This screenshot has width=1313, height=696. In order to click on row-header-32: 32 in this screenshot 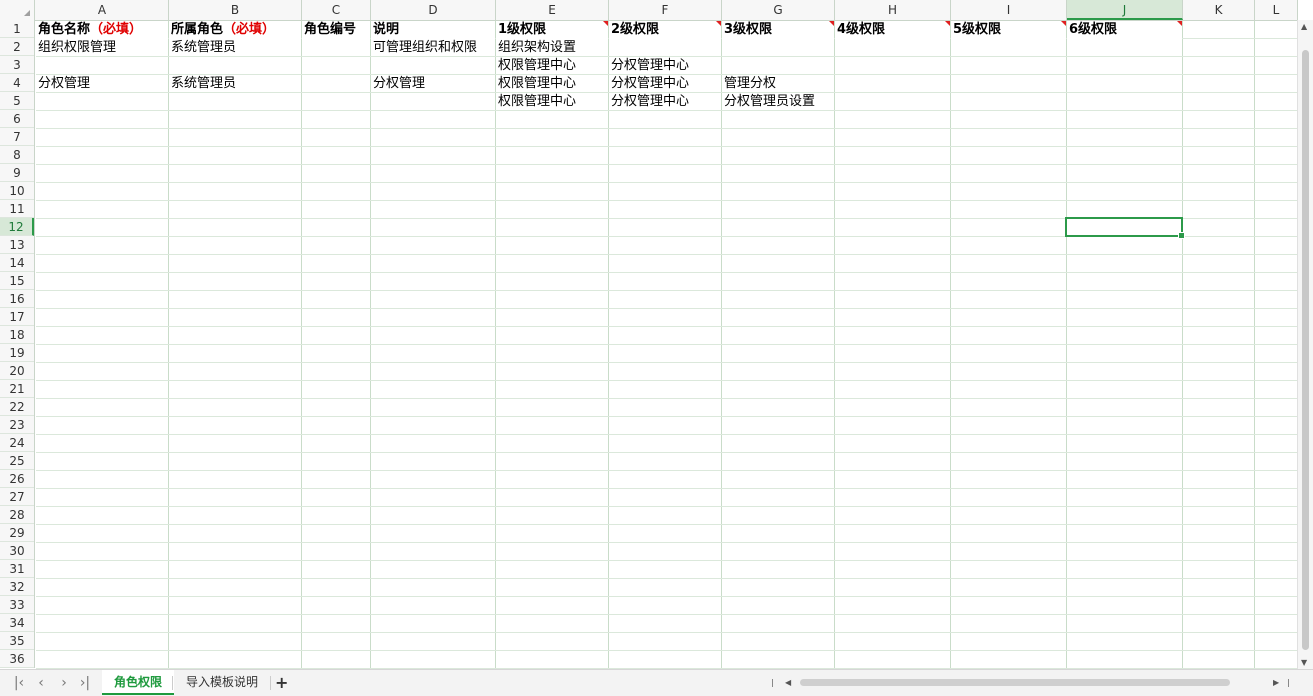, I will do `click(17, 587)`.